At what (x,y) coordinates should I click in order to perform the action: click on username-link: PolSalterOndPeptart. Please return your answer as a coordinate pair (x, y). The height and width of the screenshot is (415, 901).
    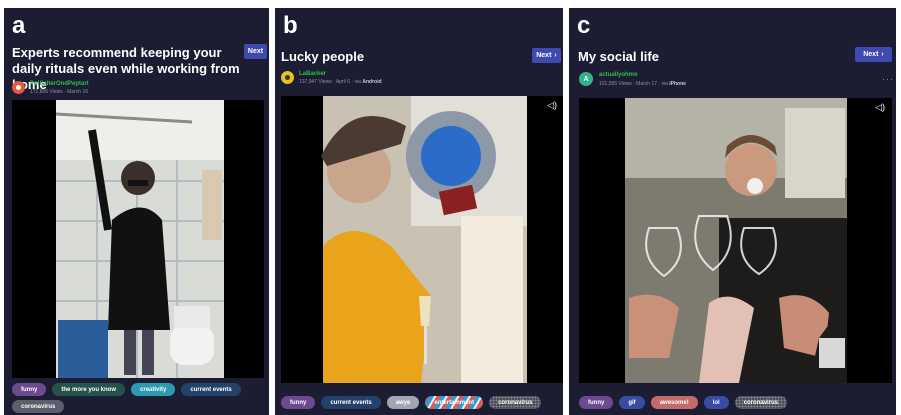
    Looking at the image, I should click on (59, 84).